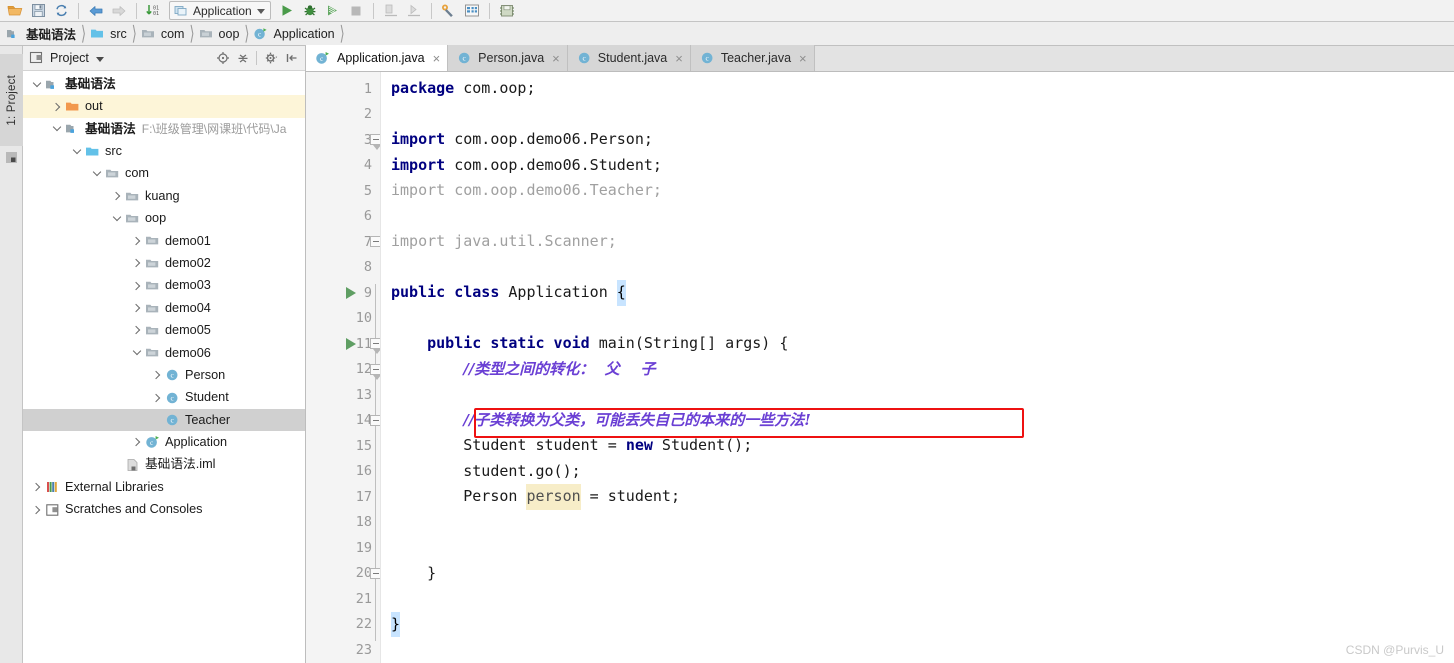  What do you see at coordinates (164, 218) in the screenshot?
I see `tree-row: oop` at bounding box center [164, 218].